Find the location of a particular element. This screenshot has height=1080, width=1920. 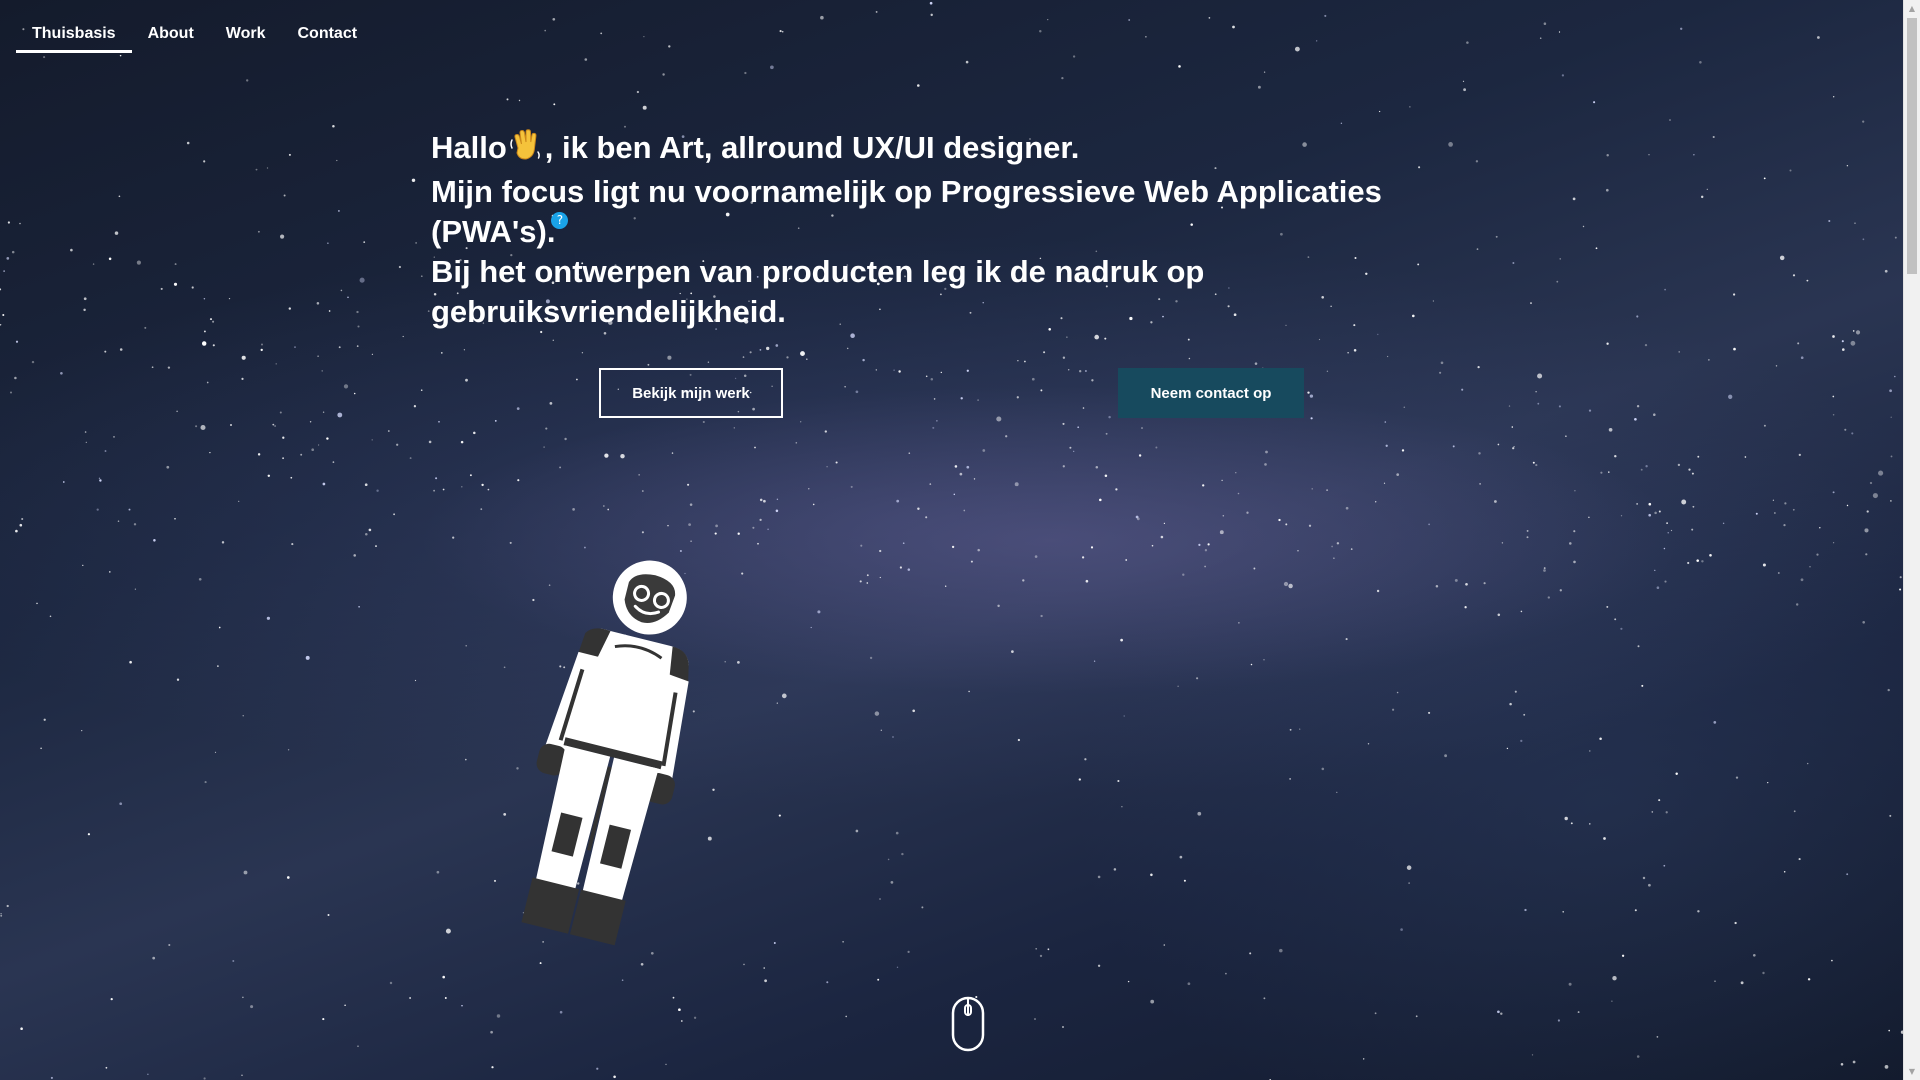

view-work-button: Bekijk mijn werk is located at coordinates (691, 393).